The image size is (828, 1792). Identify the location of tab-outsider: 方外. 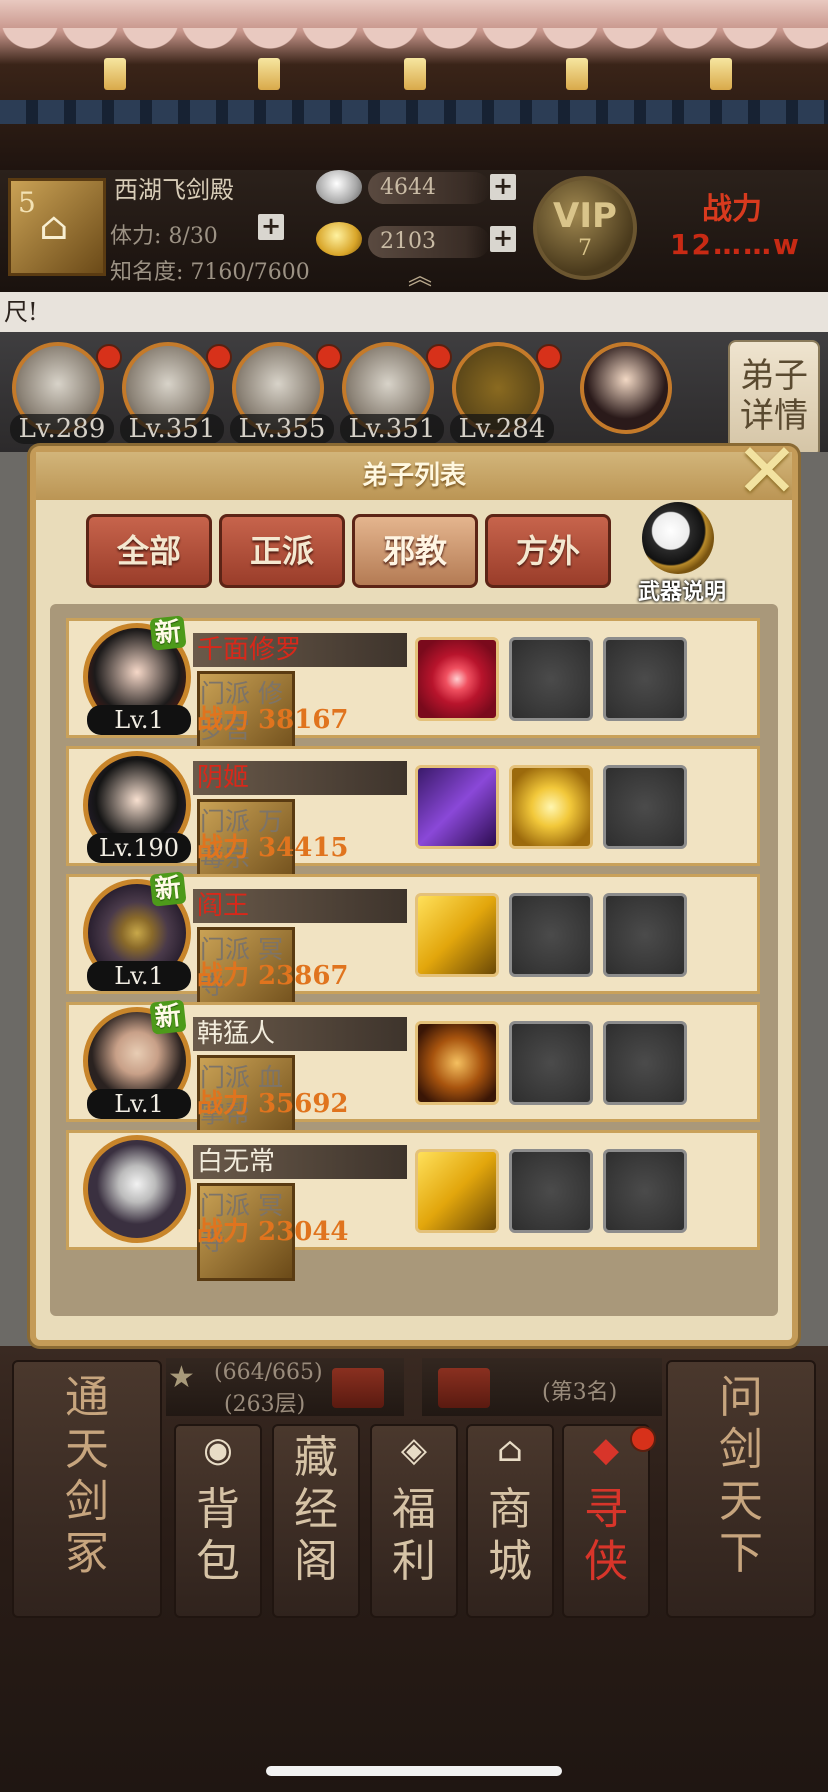
(548, 551).